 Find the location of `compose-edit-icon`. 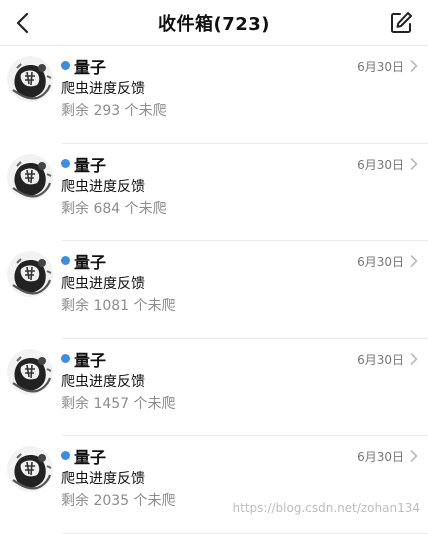

compose-edit-icon is located at coordinates (401, 23).